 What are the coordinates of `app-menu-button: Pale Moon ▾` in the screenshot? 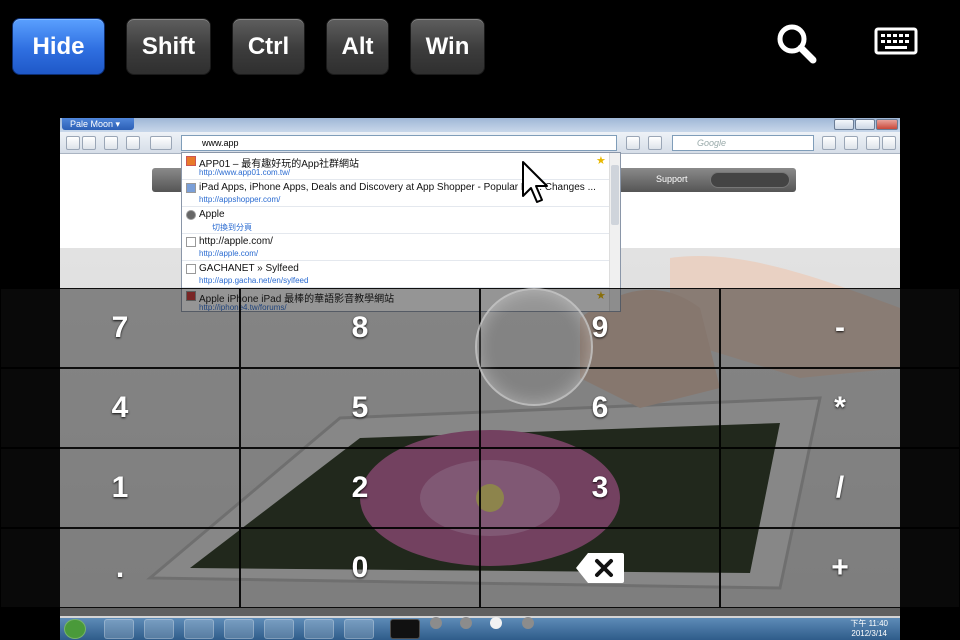 It's located at (98, 124).